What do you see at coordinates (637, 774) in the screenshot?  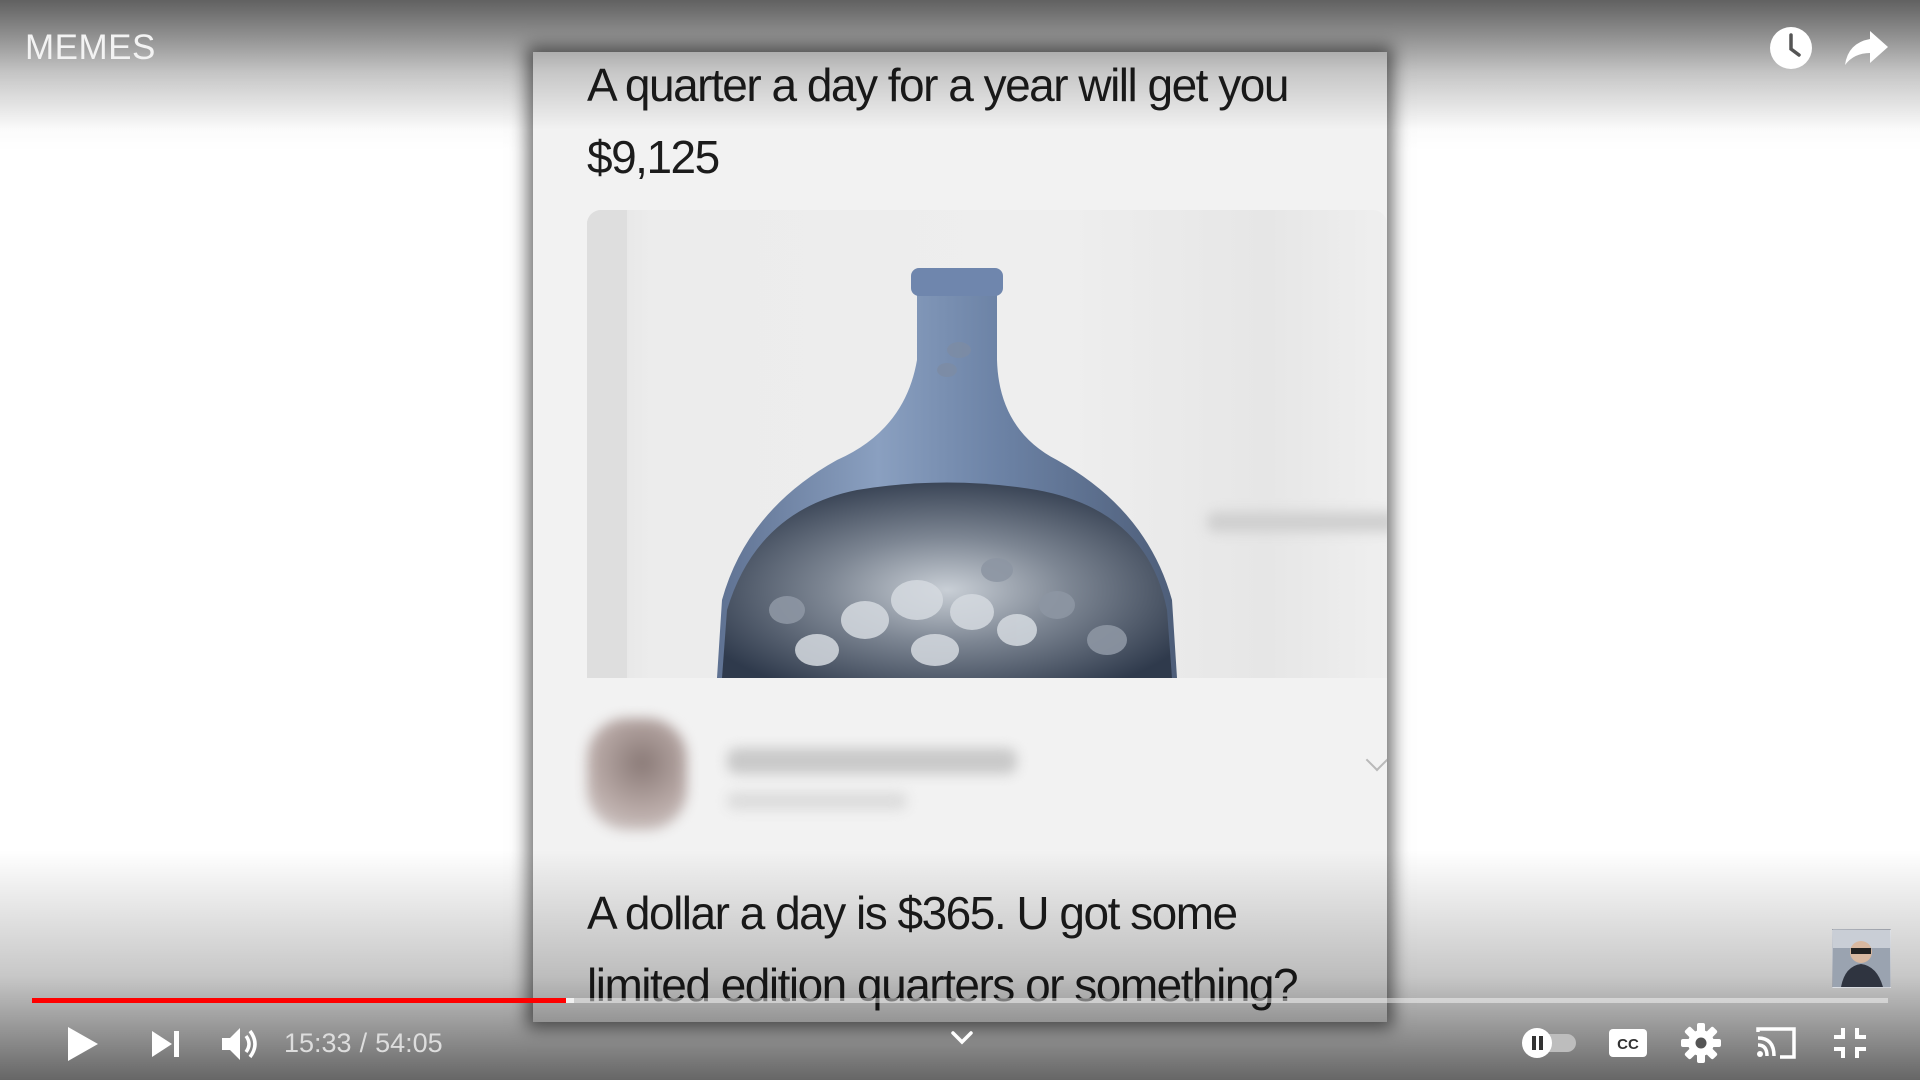 I see `blurred-avatar` at bounding box center [637, 774].